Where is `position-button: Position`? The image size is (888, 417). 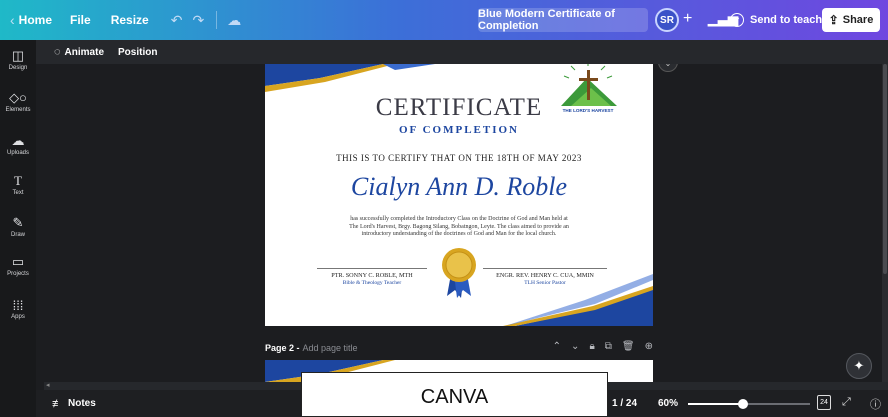 position-button: Position is located at coordinates (137, 52).